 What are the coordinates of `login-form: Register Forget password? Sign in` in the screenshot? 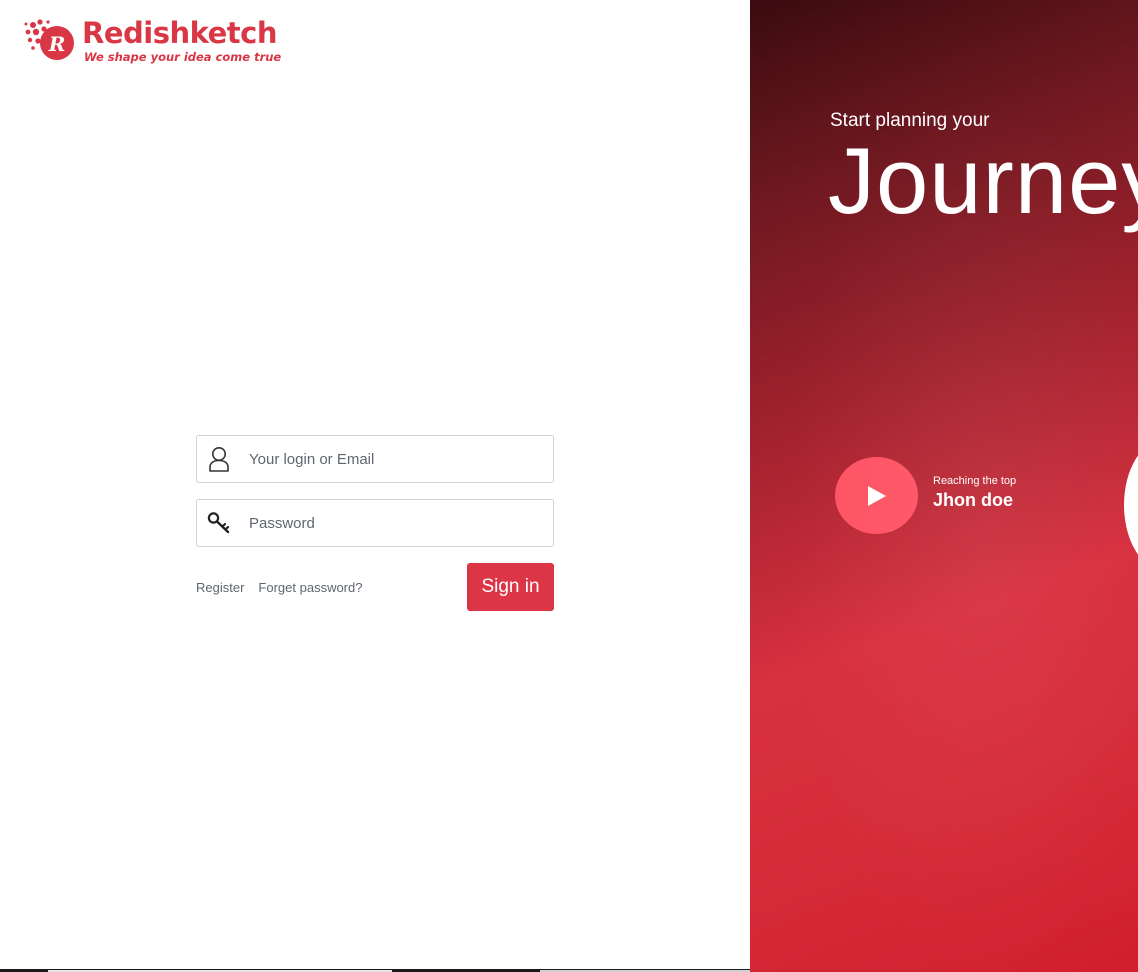 It's located at (375, 523).